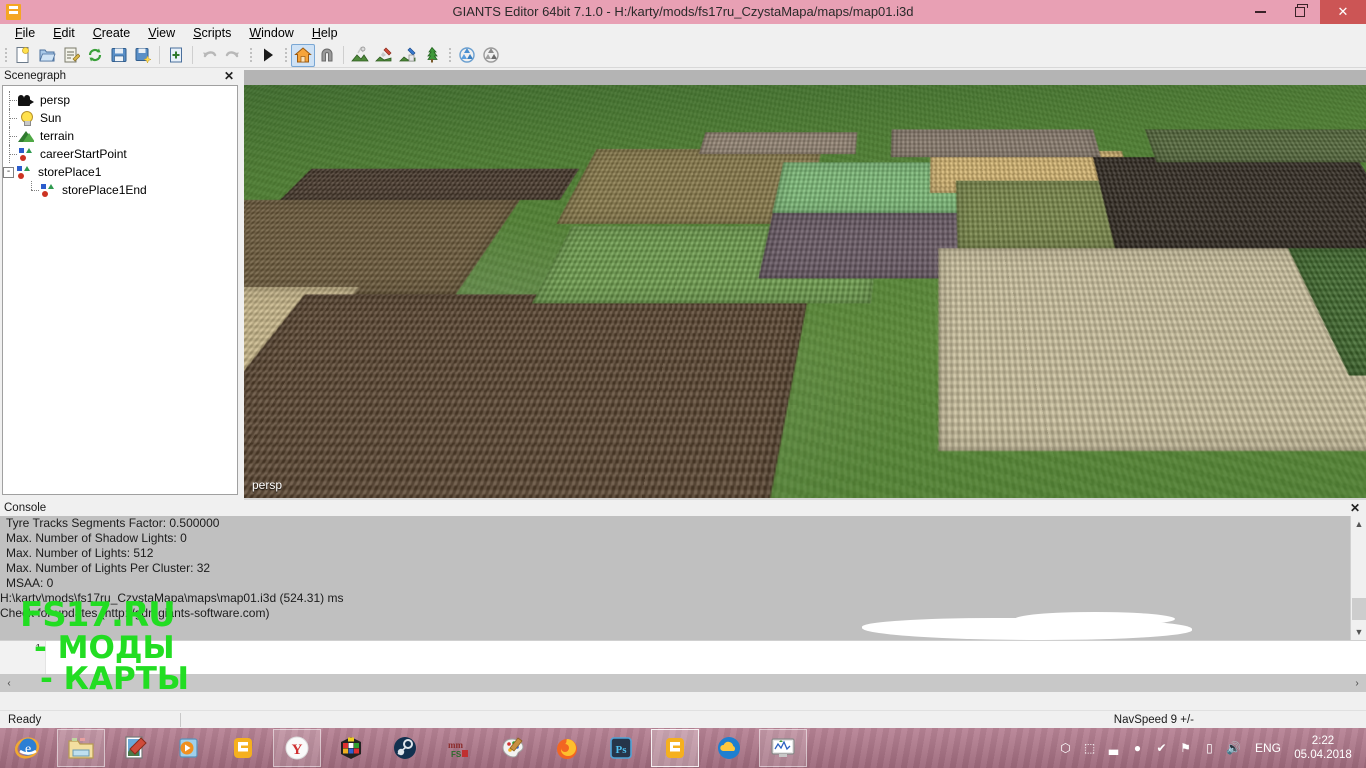 The height and width of the screenshot is (768, 1366). What do you see at coordinates (1358, 578) in the screenshot?
I see `console-vertical-scrollbar: ▲ ▼` at bounding box center [1358, 578].